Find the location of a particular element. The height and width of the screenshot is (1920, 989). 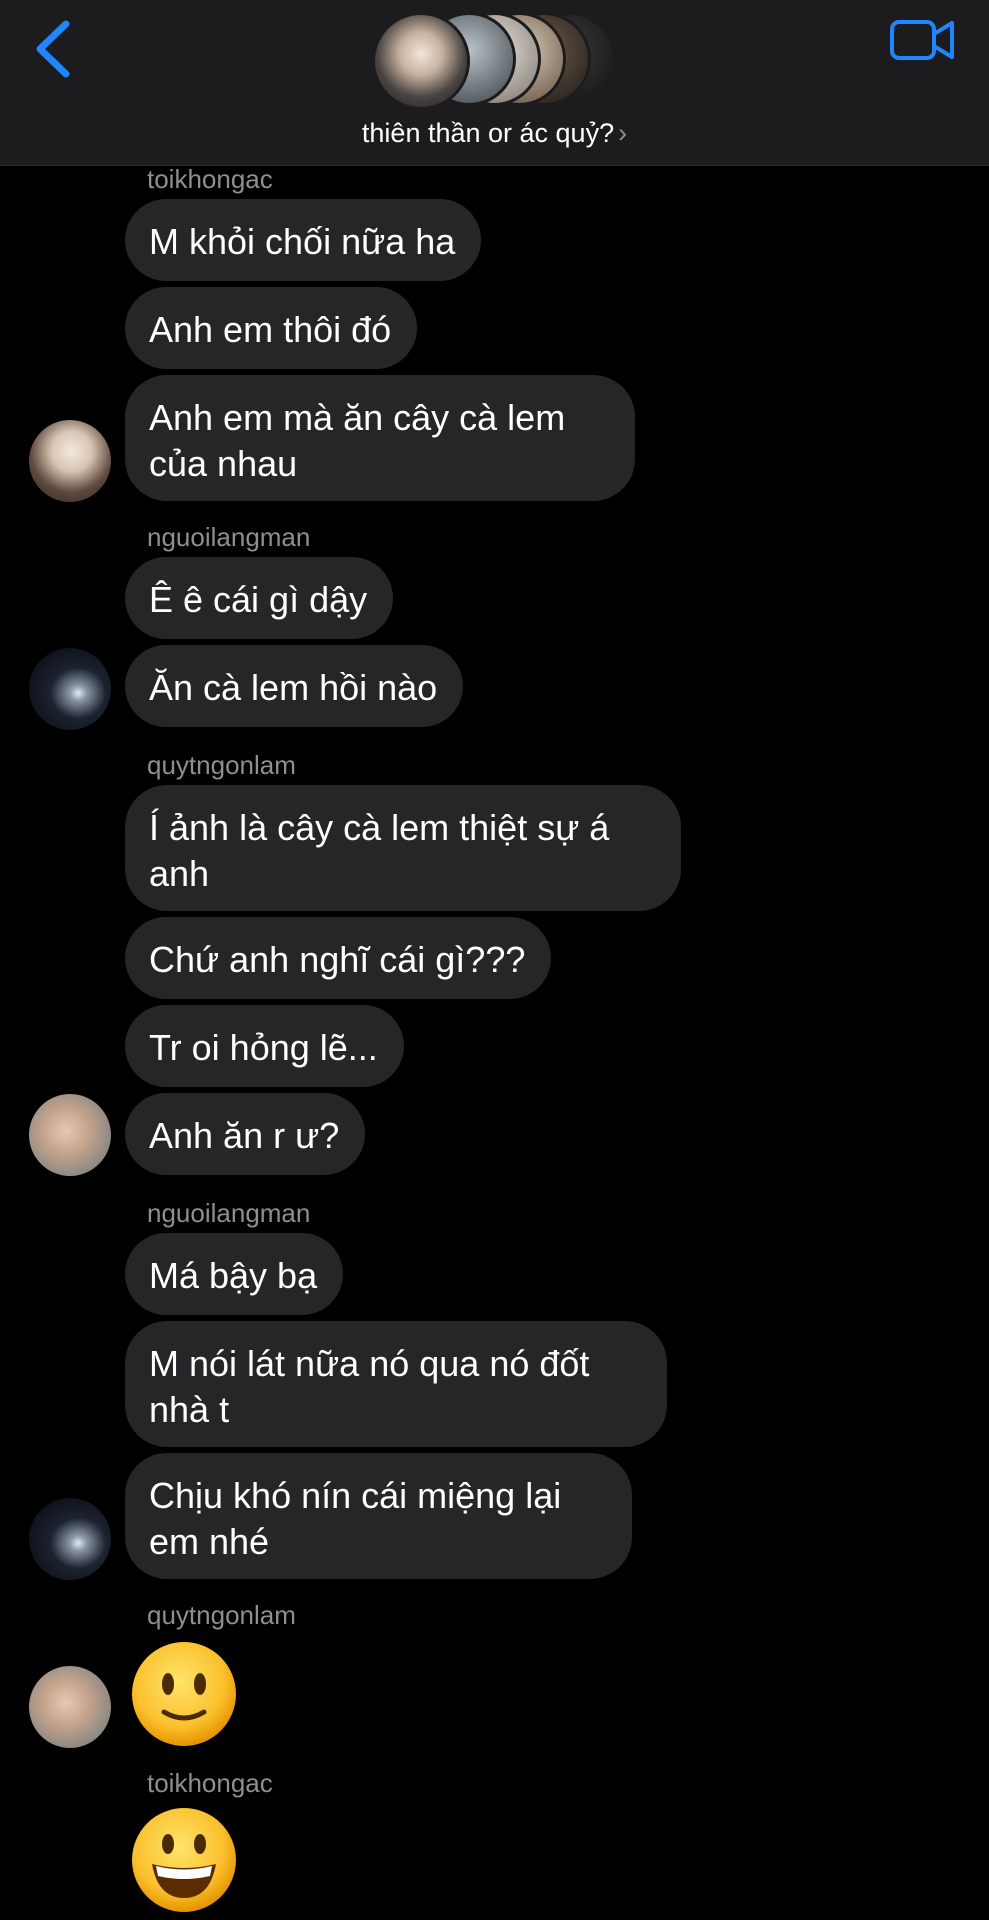

message-bubble: Anh em thôi đó is located at coordinates (271, 328).